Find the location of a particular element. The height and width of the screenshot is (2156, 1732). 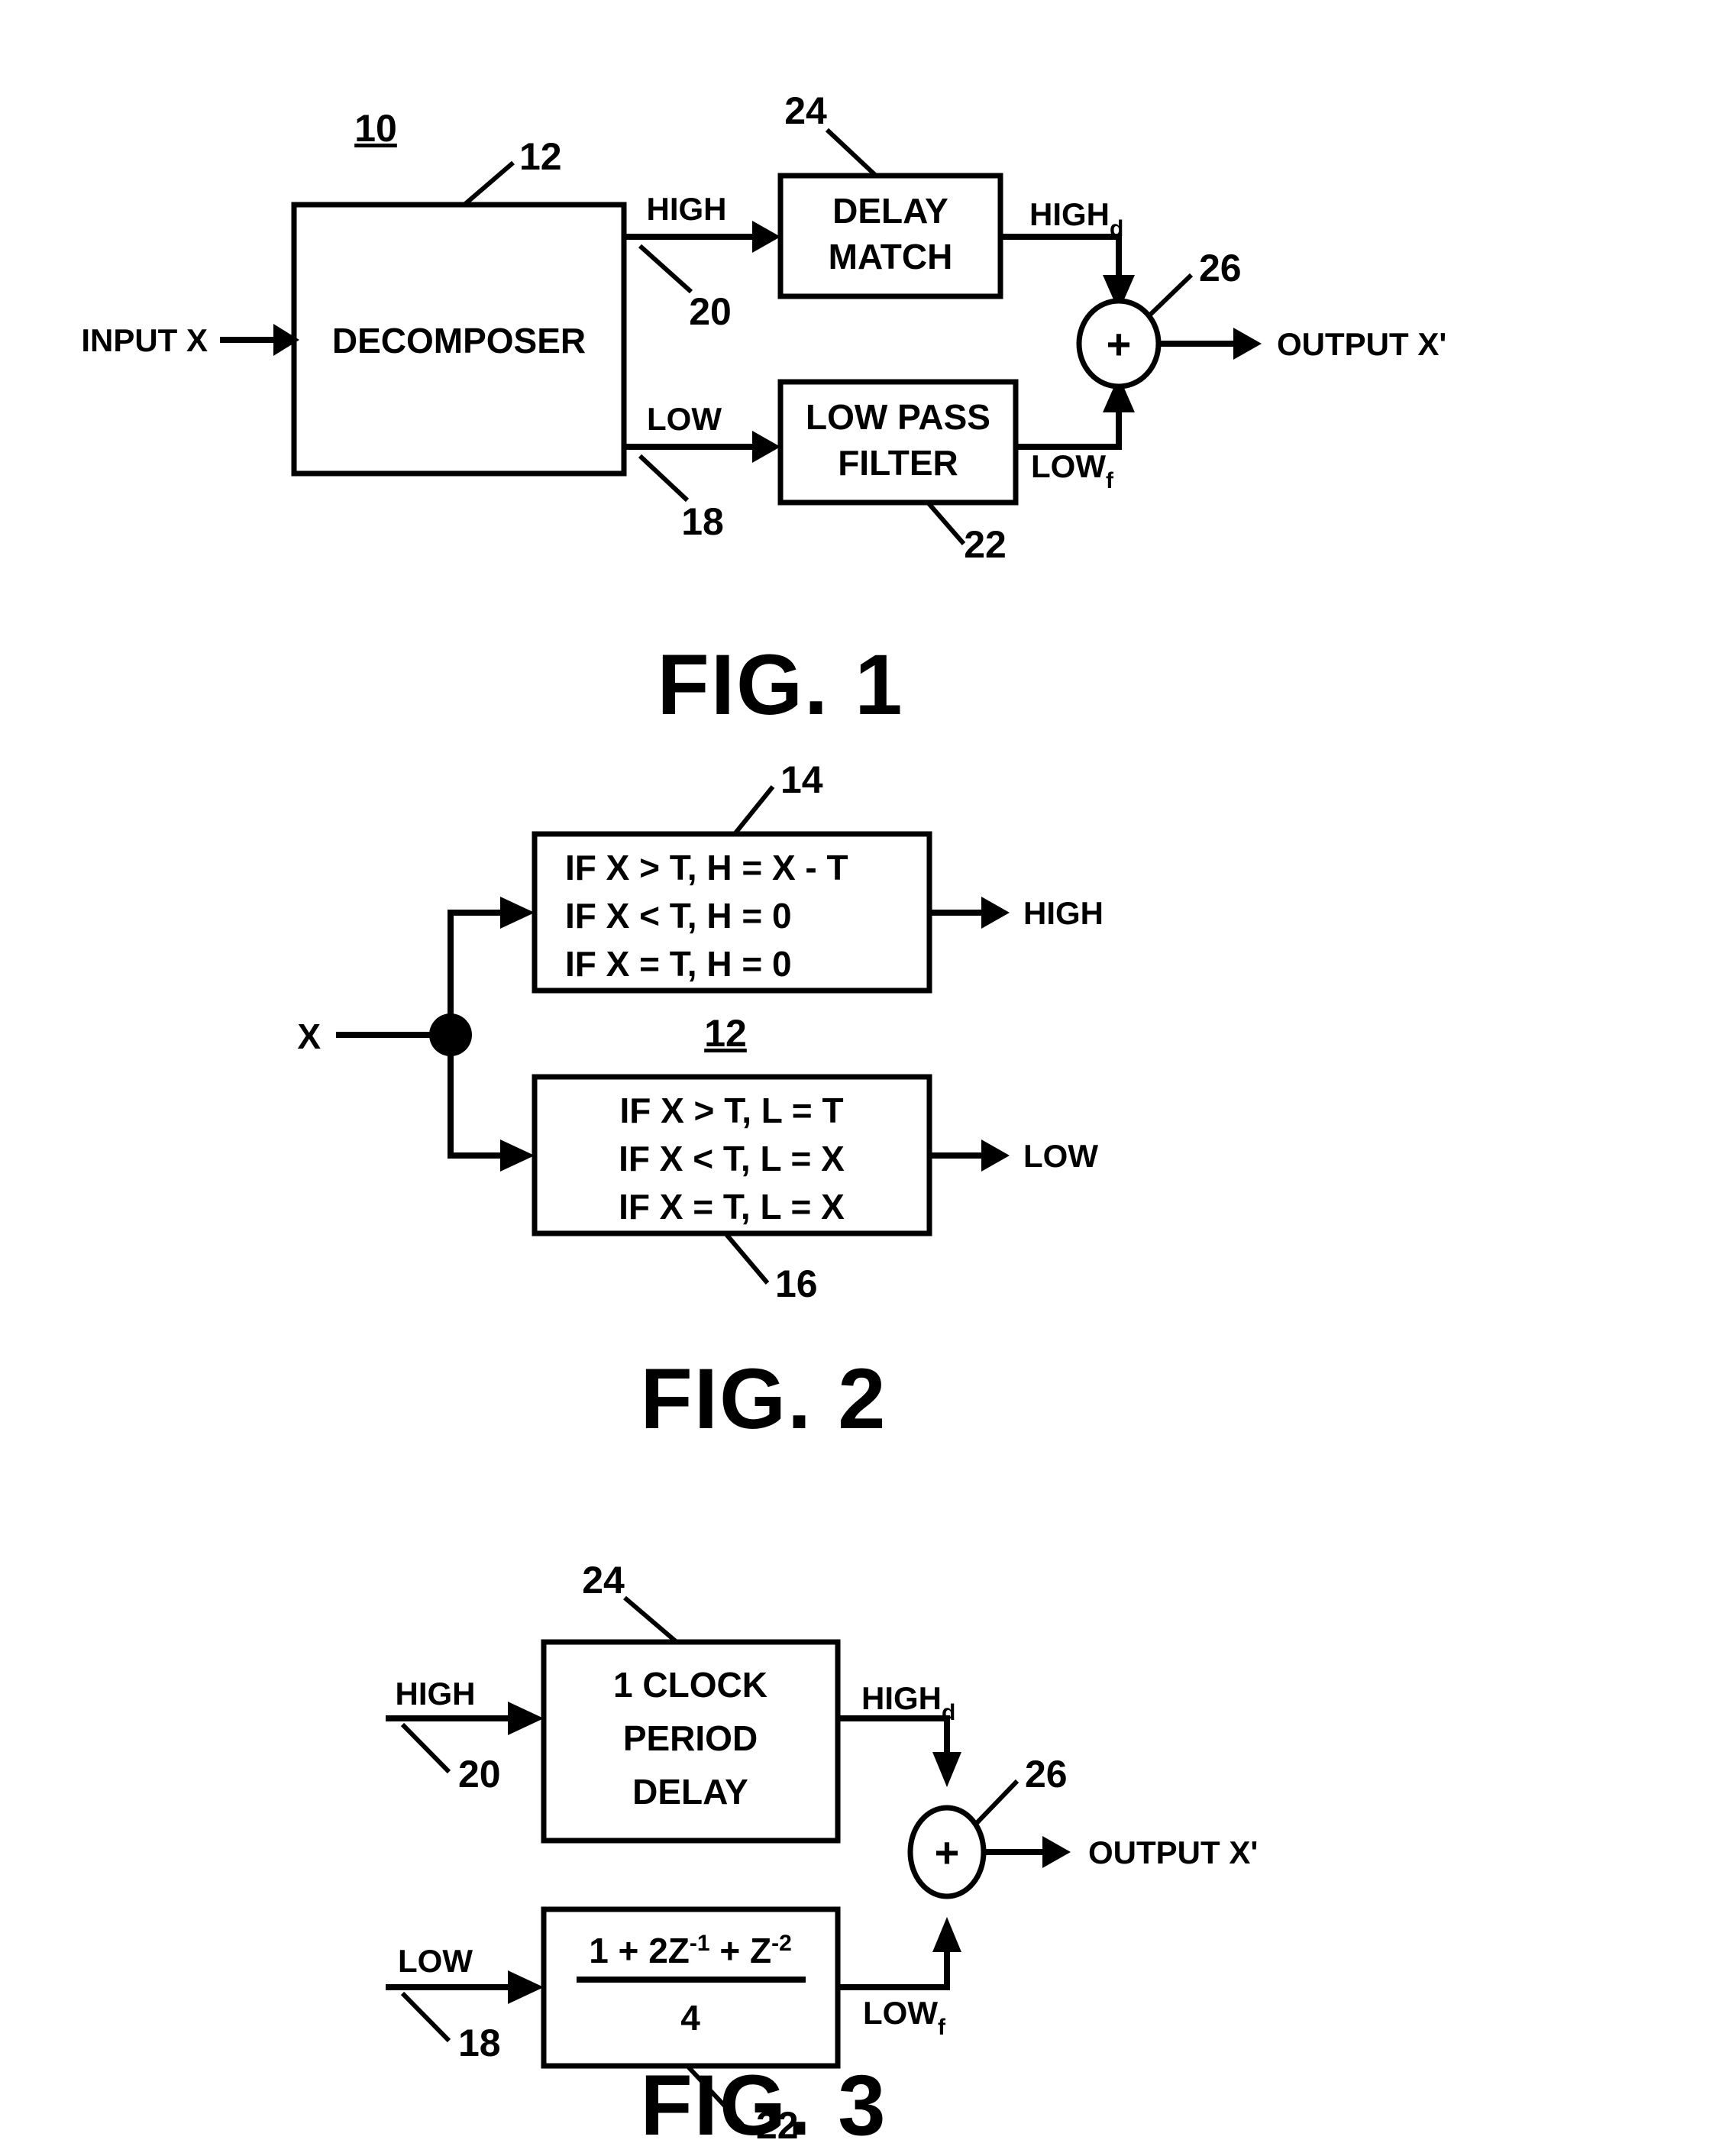

fig2-high-output-arrowhead is located at coordinates (995, 913).